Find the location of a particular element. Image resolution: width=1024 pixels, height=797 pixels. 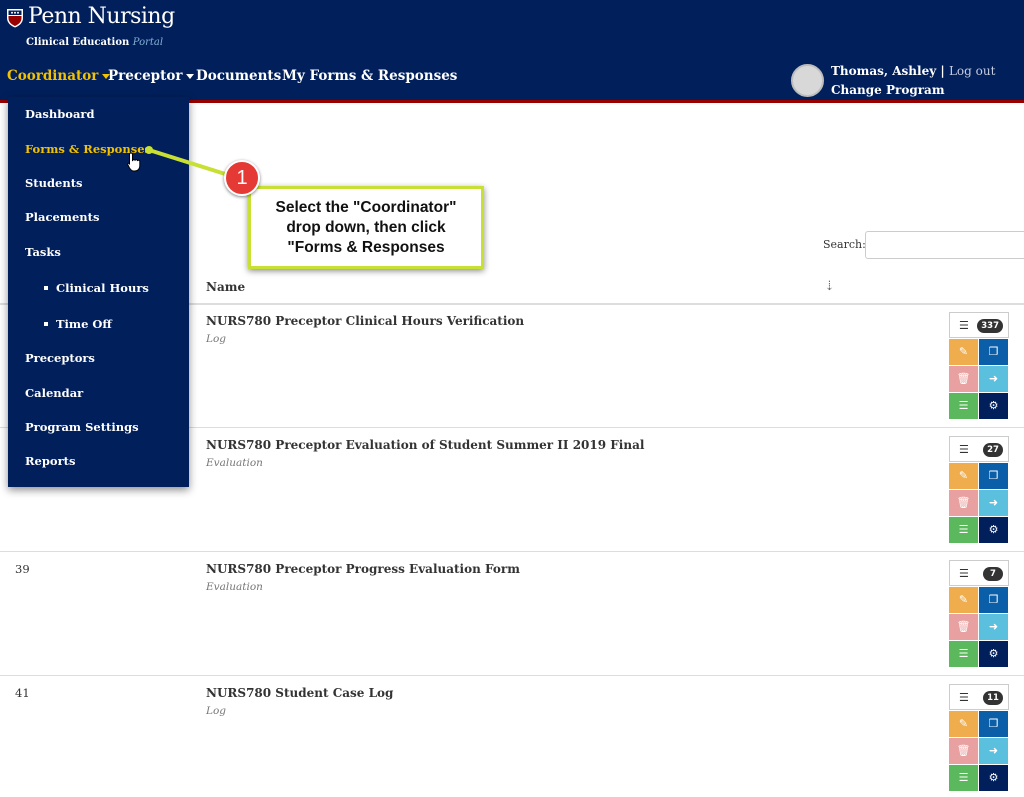

callout-line: drop down, then click is located at coordinates (366, 227).